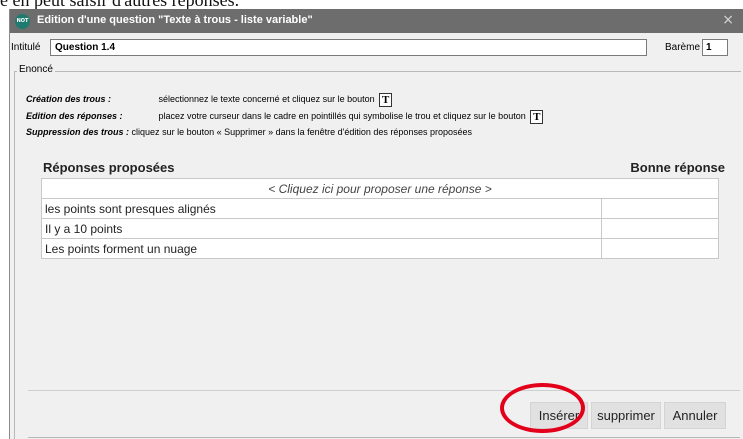  Describe the element at coordinates (371, 4) in the screenshot. I see `document-caption: e en peut saisir d'autres réponses.` at that location.